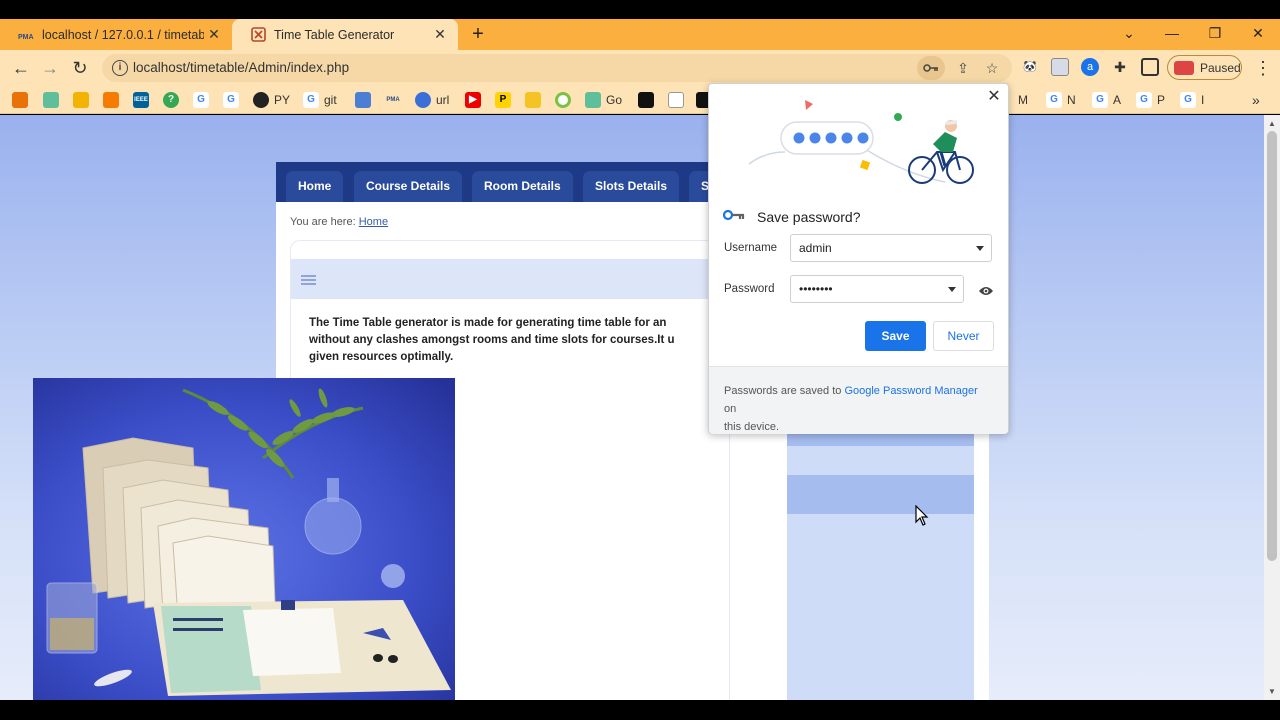  Describe the element at coordinates (120, 68) in the screenshot. I see `site-info-icon: i` at that location.